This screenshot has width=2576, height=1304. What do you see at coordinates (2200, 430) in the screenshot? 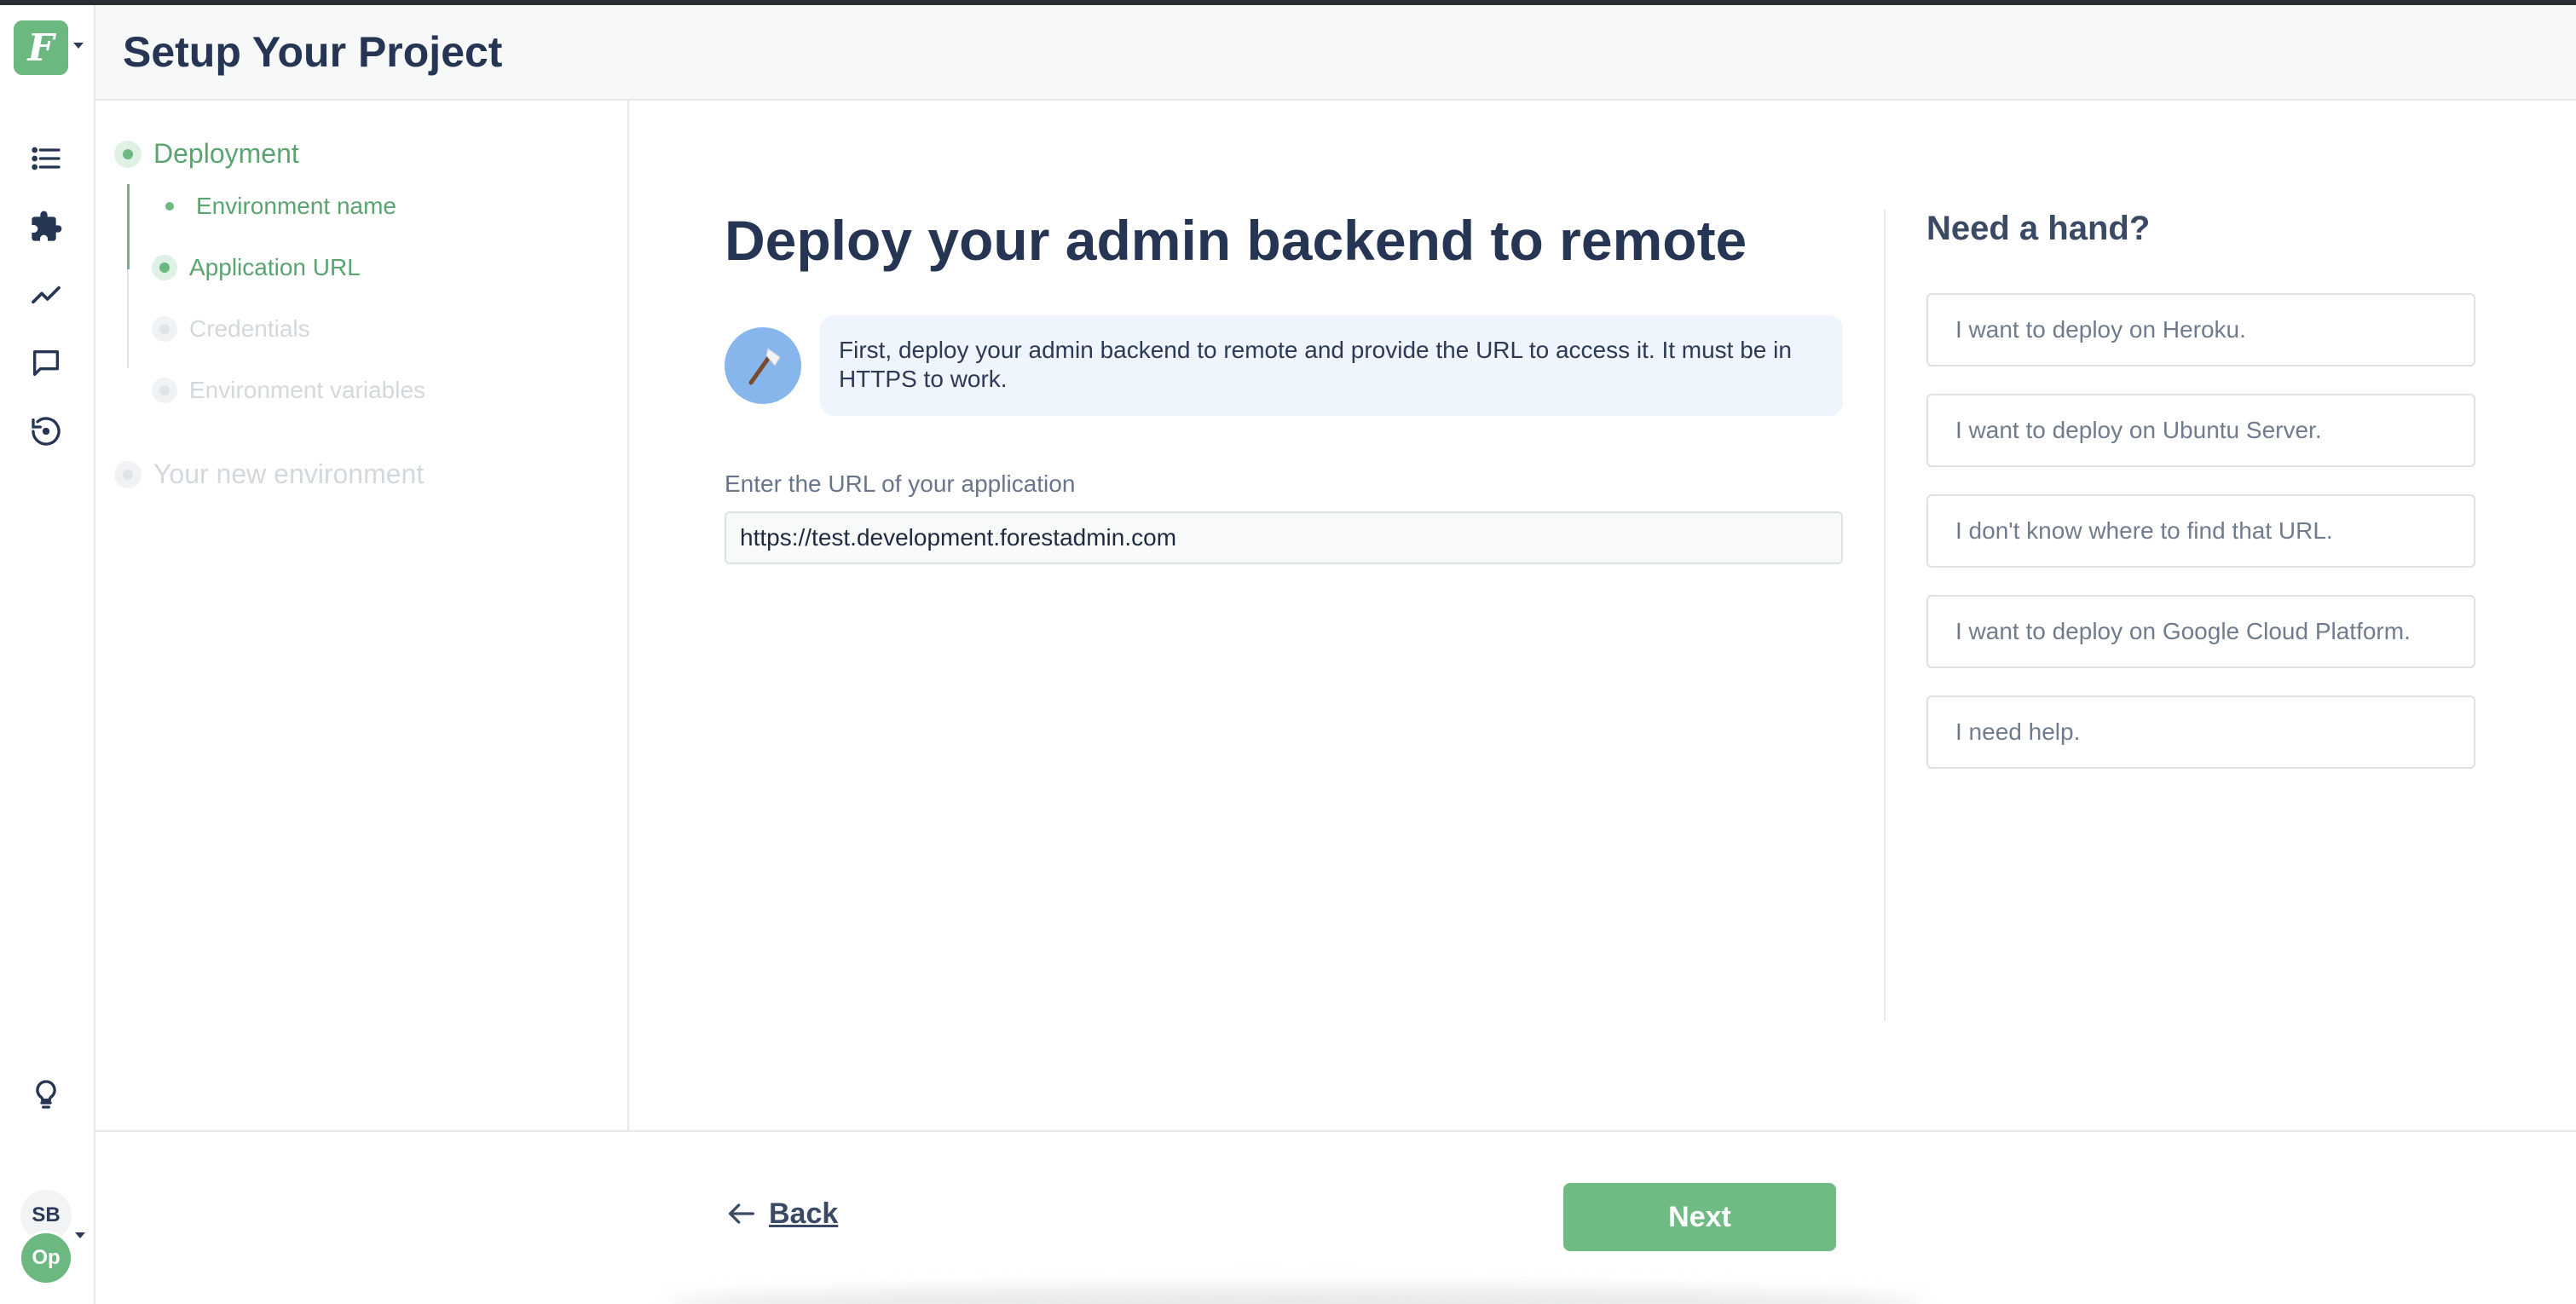
I see `help-option-ubuntu: I want to deploy on Ubuntu Server.` at bounding box center [2200, 430].